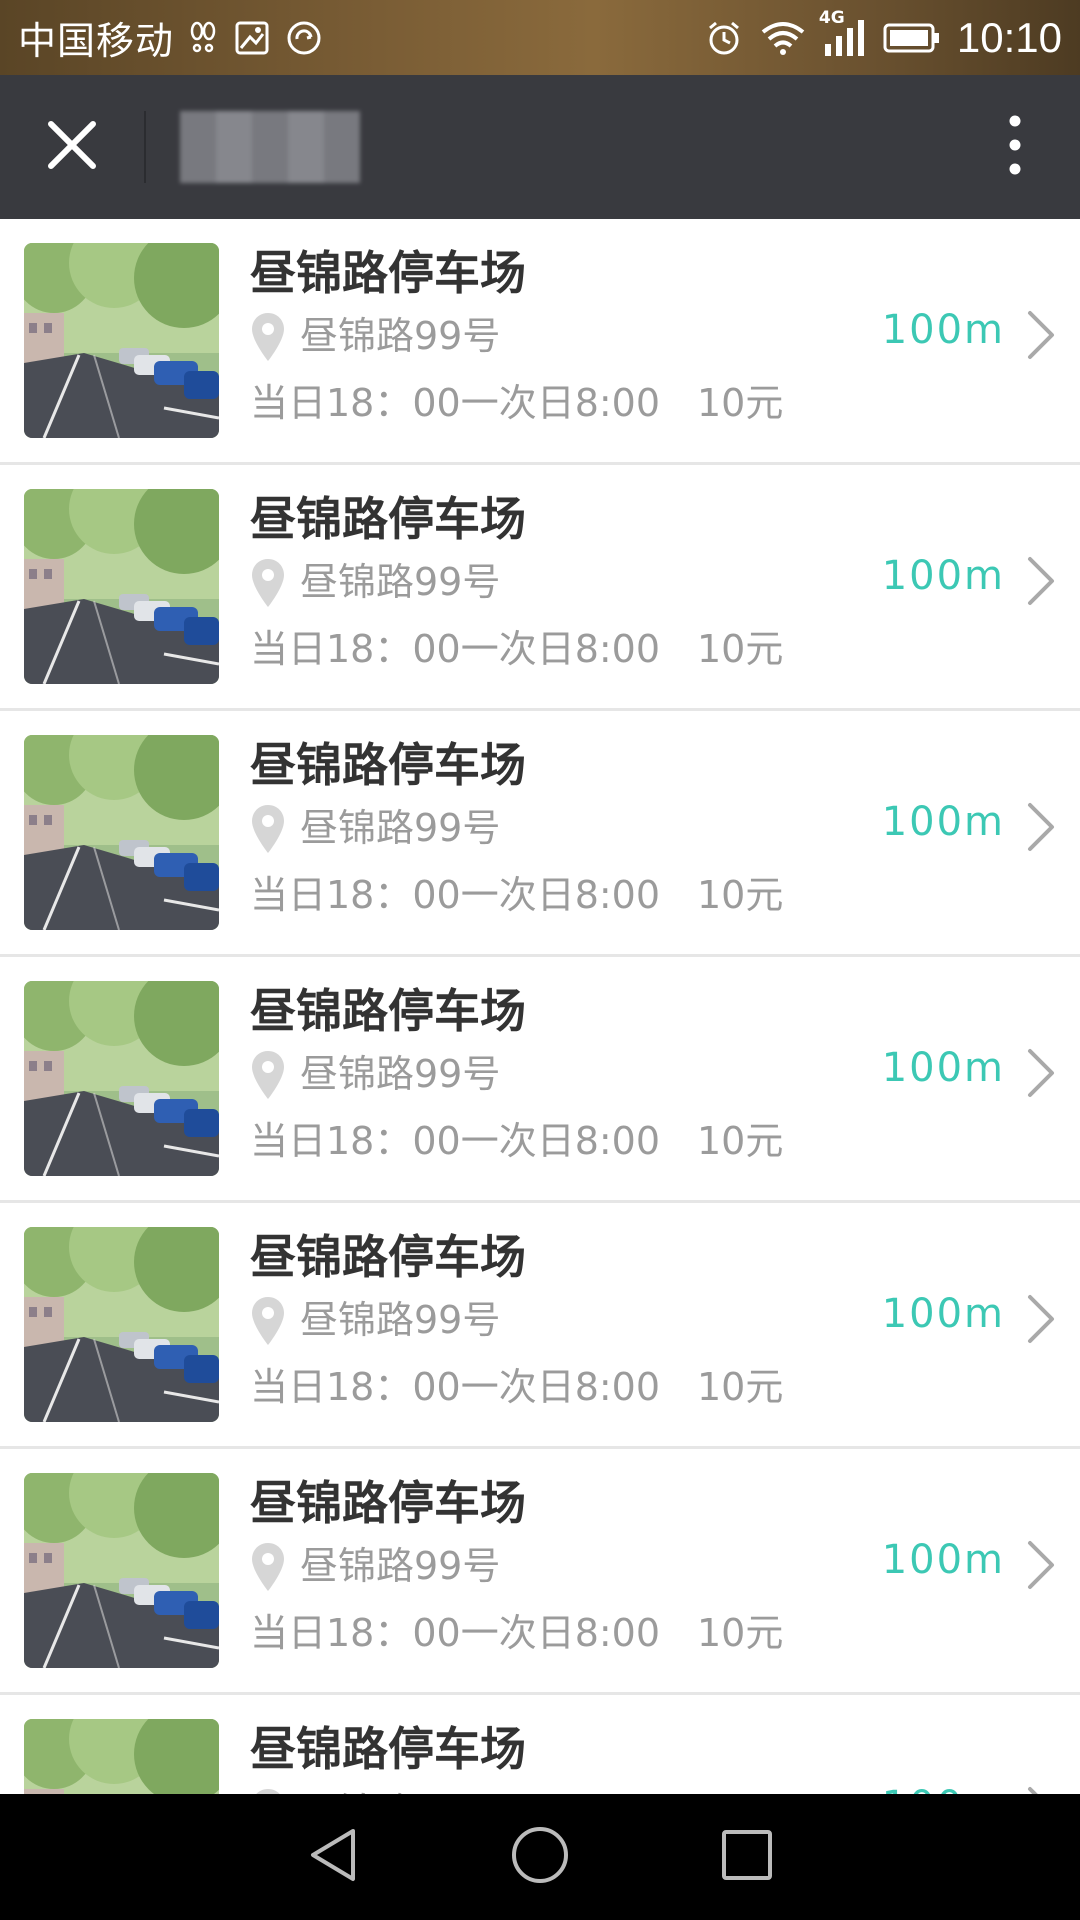 This screenshot has width=1080, height=1920. Describe the element at coordinates (145, 147) in the screenshot. I see `header-divider` at that location.